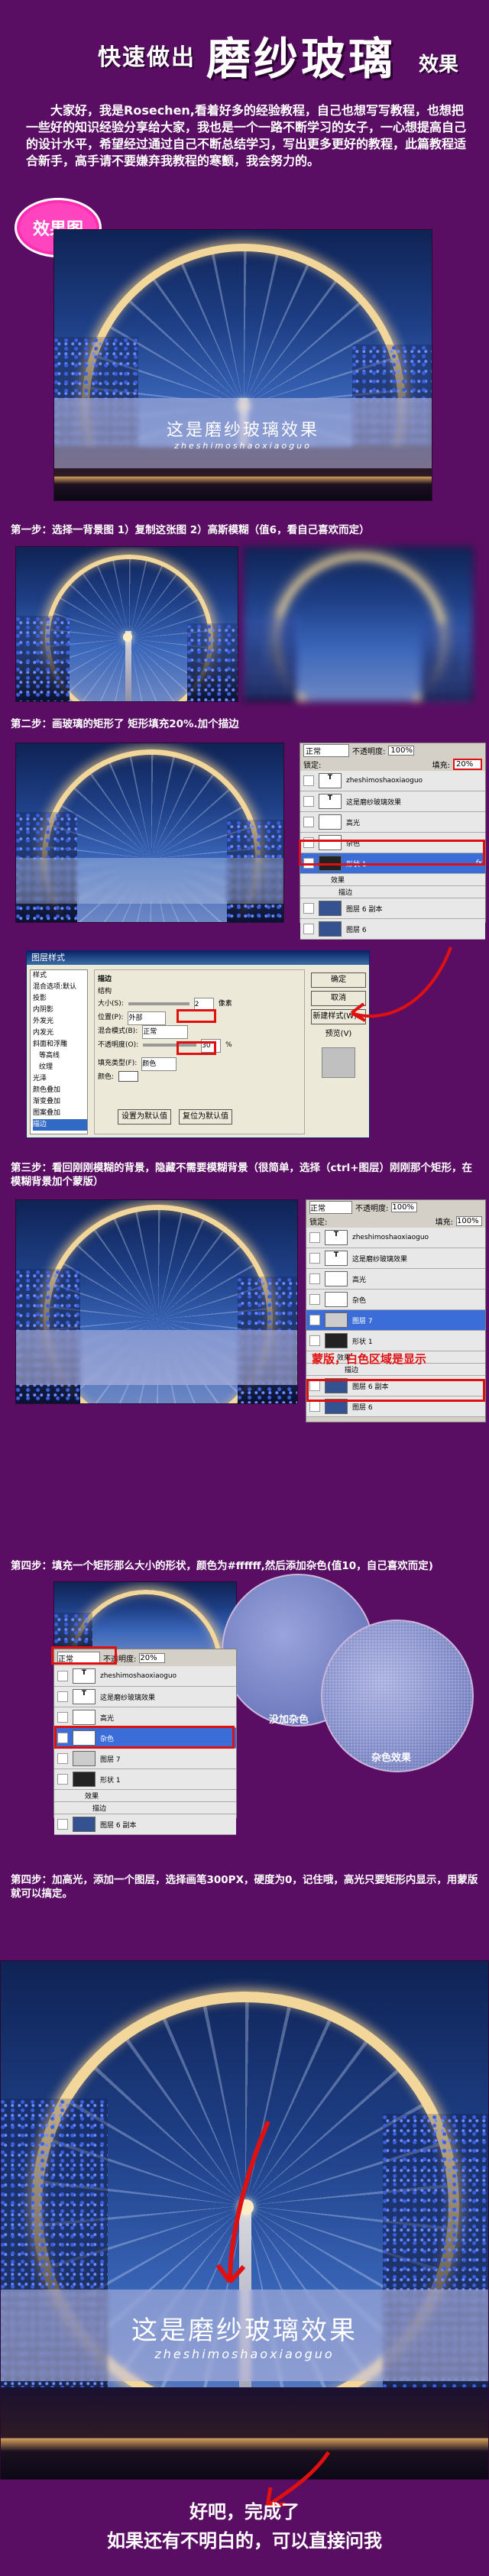 The height and width of the screenshot is (2576, 489). What do you see at coordinates (60, 1067) in the screenshot?
I see `style-item: 纹理` at bounding box center [60, 1067].